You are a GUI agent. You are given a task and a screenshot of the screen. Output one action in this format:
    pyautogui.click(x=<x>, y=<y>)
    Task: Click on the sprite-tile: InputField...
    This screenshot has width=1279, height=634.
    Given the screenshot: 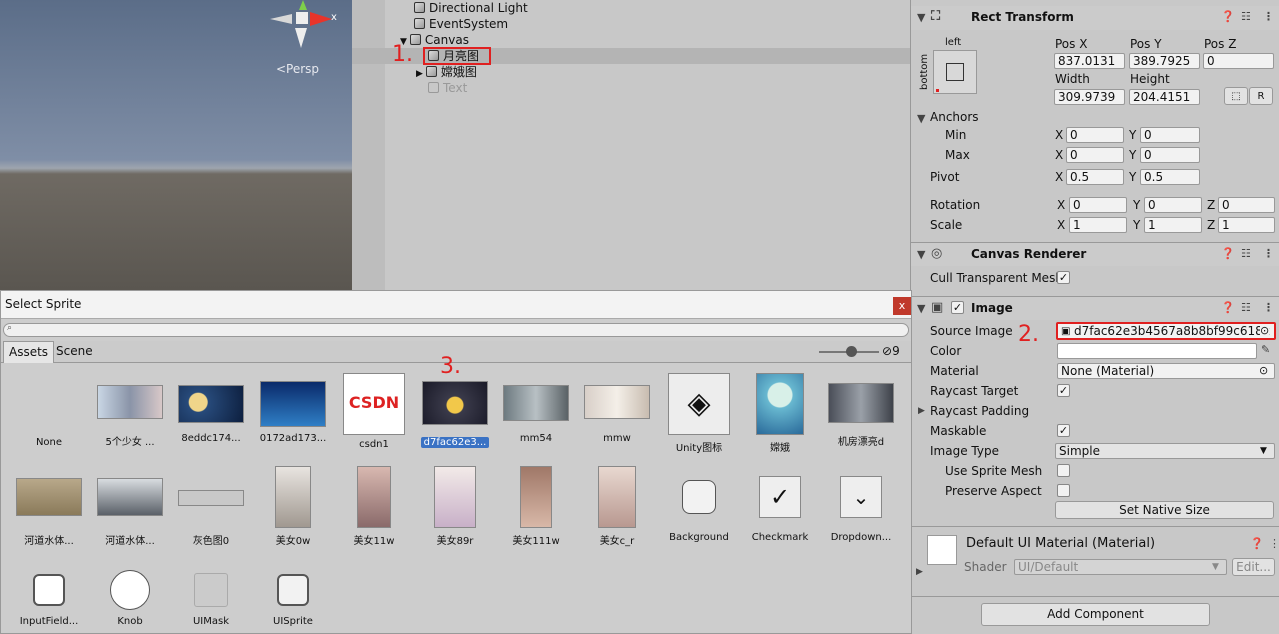 What is the action you would take?
    pyautogui.click(x=49, y=598)
    